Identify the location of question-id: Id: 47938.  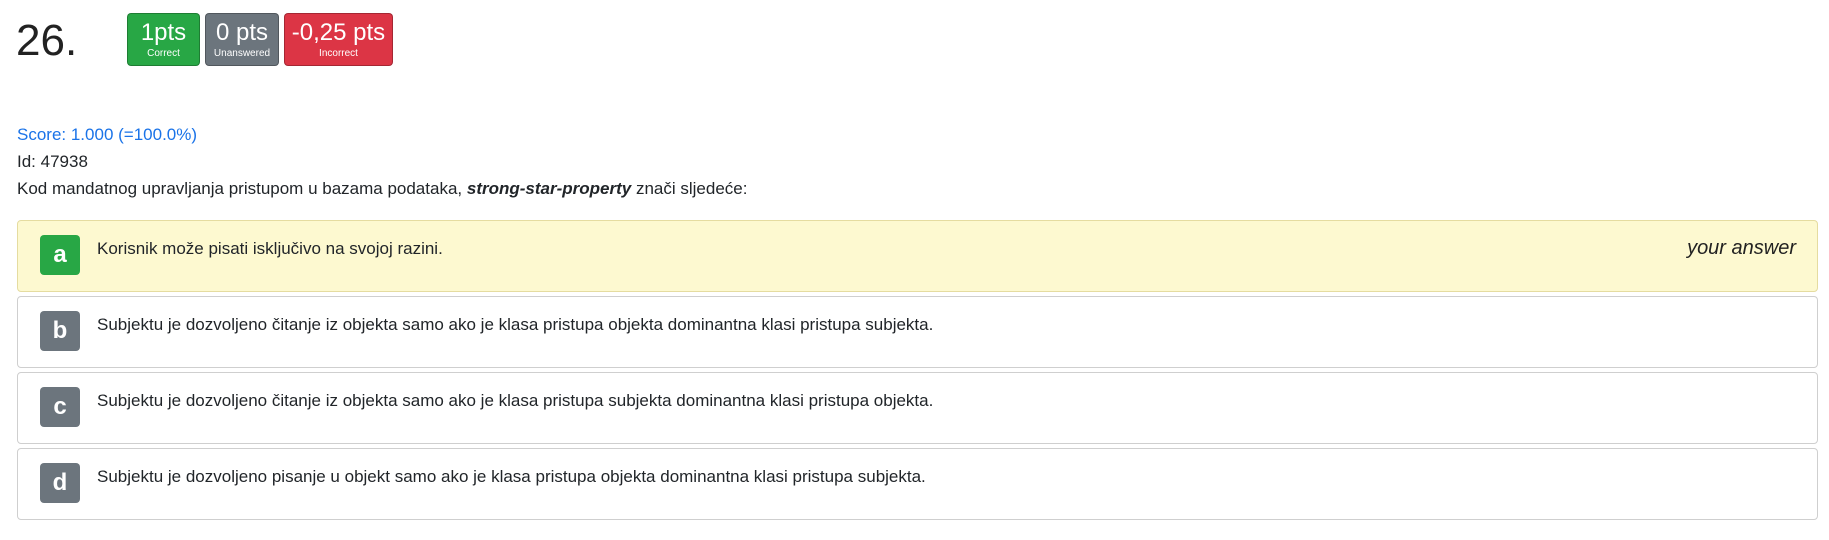
(52, 161).